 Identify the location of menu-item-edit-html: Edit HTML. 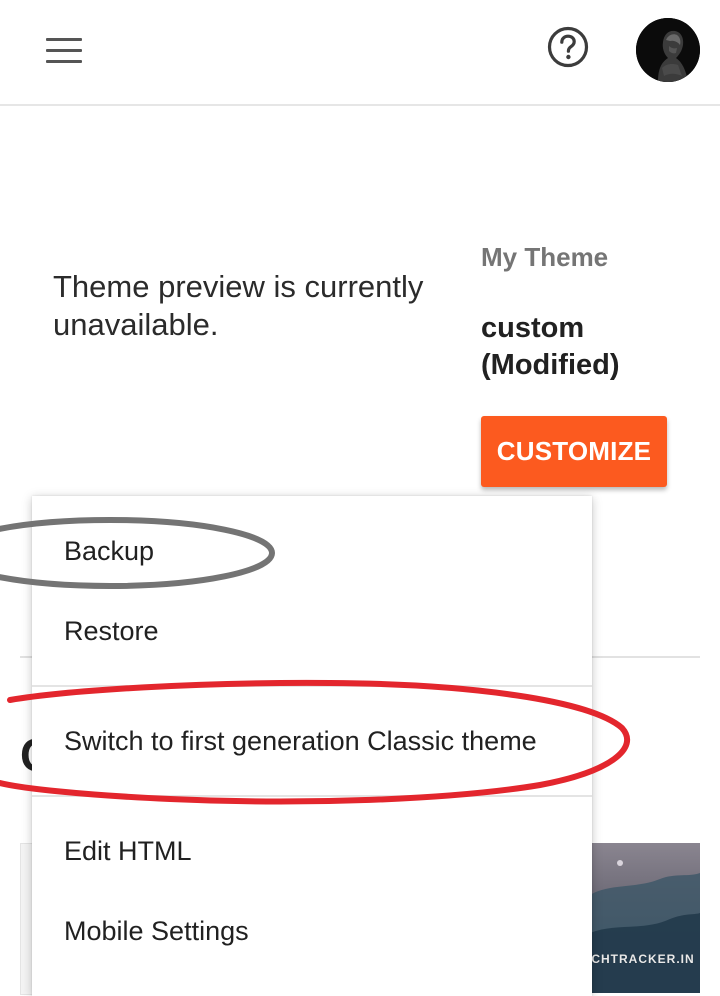
(312, 851).